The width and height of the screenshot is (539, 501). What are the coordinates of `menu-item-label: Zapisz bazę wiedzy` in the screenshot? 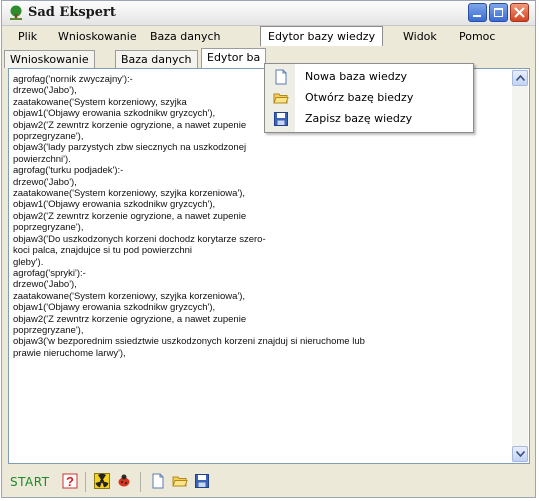 It's located at (359, 118).